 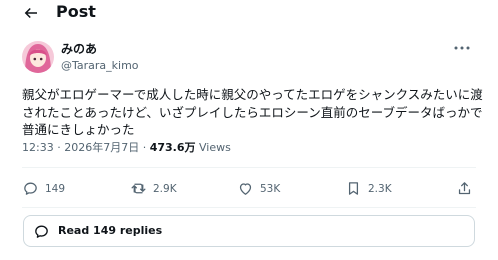 What do you see at coordinates (249, 231) in the screenshot?
I see `read-replies-button: Read 149 replies` at bounding box center [249, 231].